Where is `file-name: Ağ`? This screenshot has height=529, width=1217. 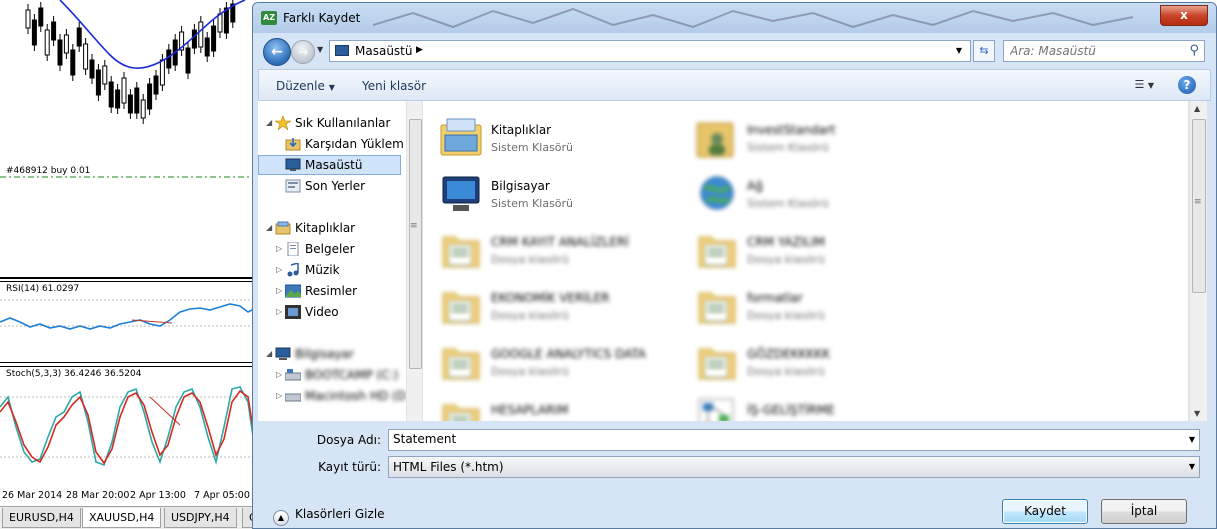 file-name: Ağ is located at coordinates (755, 186).